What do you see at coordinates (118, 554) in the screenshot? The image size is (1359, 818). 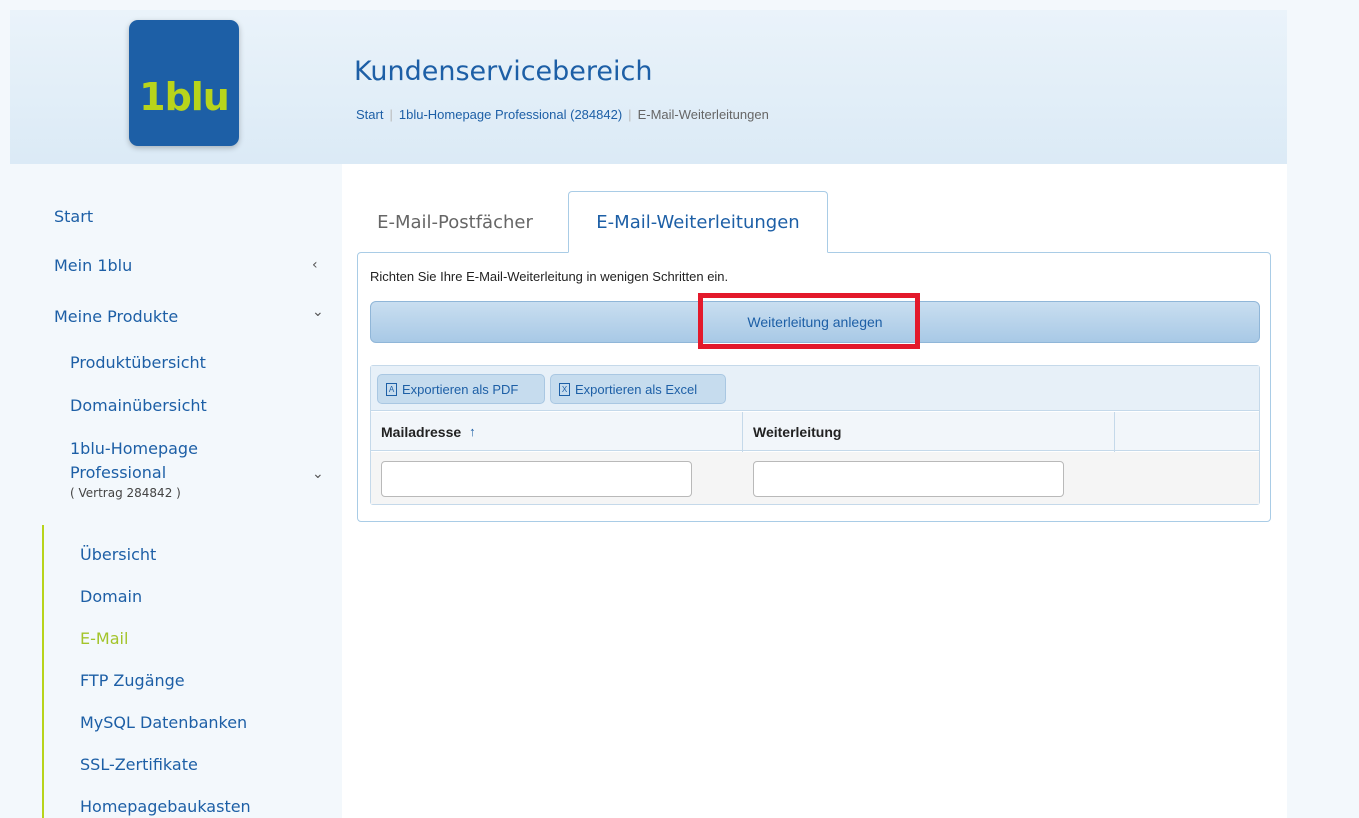 I see `sidebar-item-uebersicht: Übersicht` at bounding box center [118, 554].